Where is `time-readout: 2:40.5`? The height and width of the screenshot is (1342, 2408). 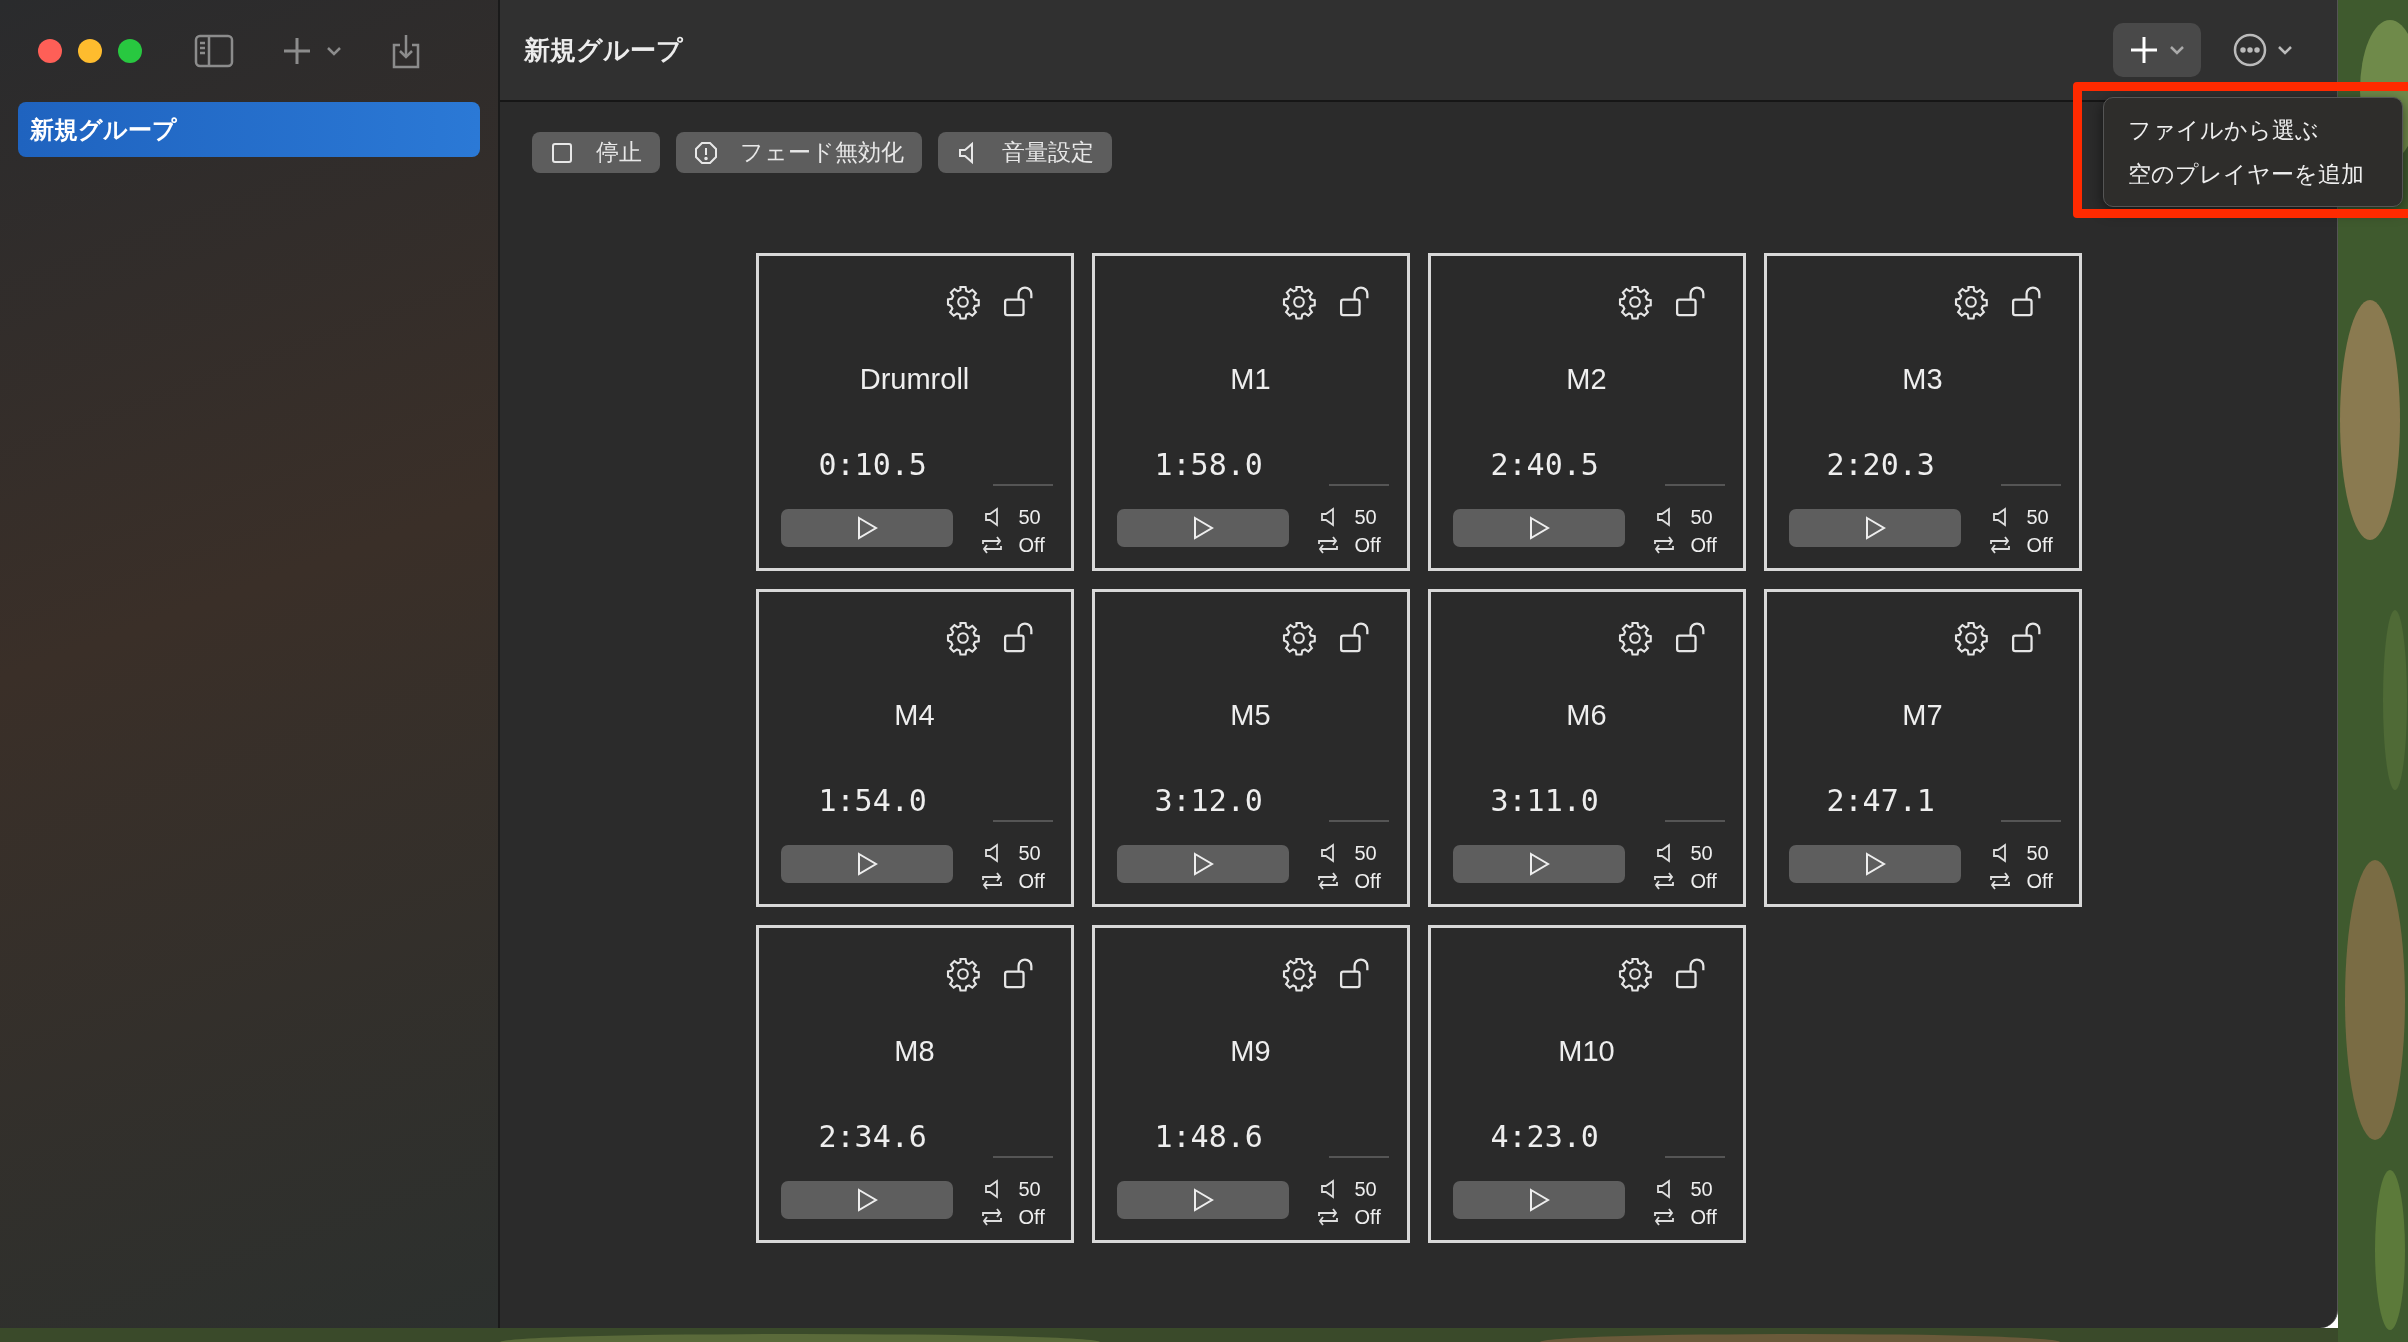
time-readout: 2:40.5 is located at coordinates (1545, 464).